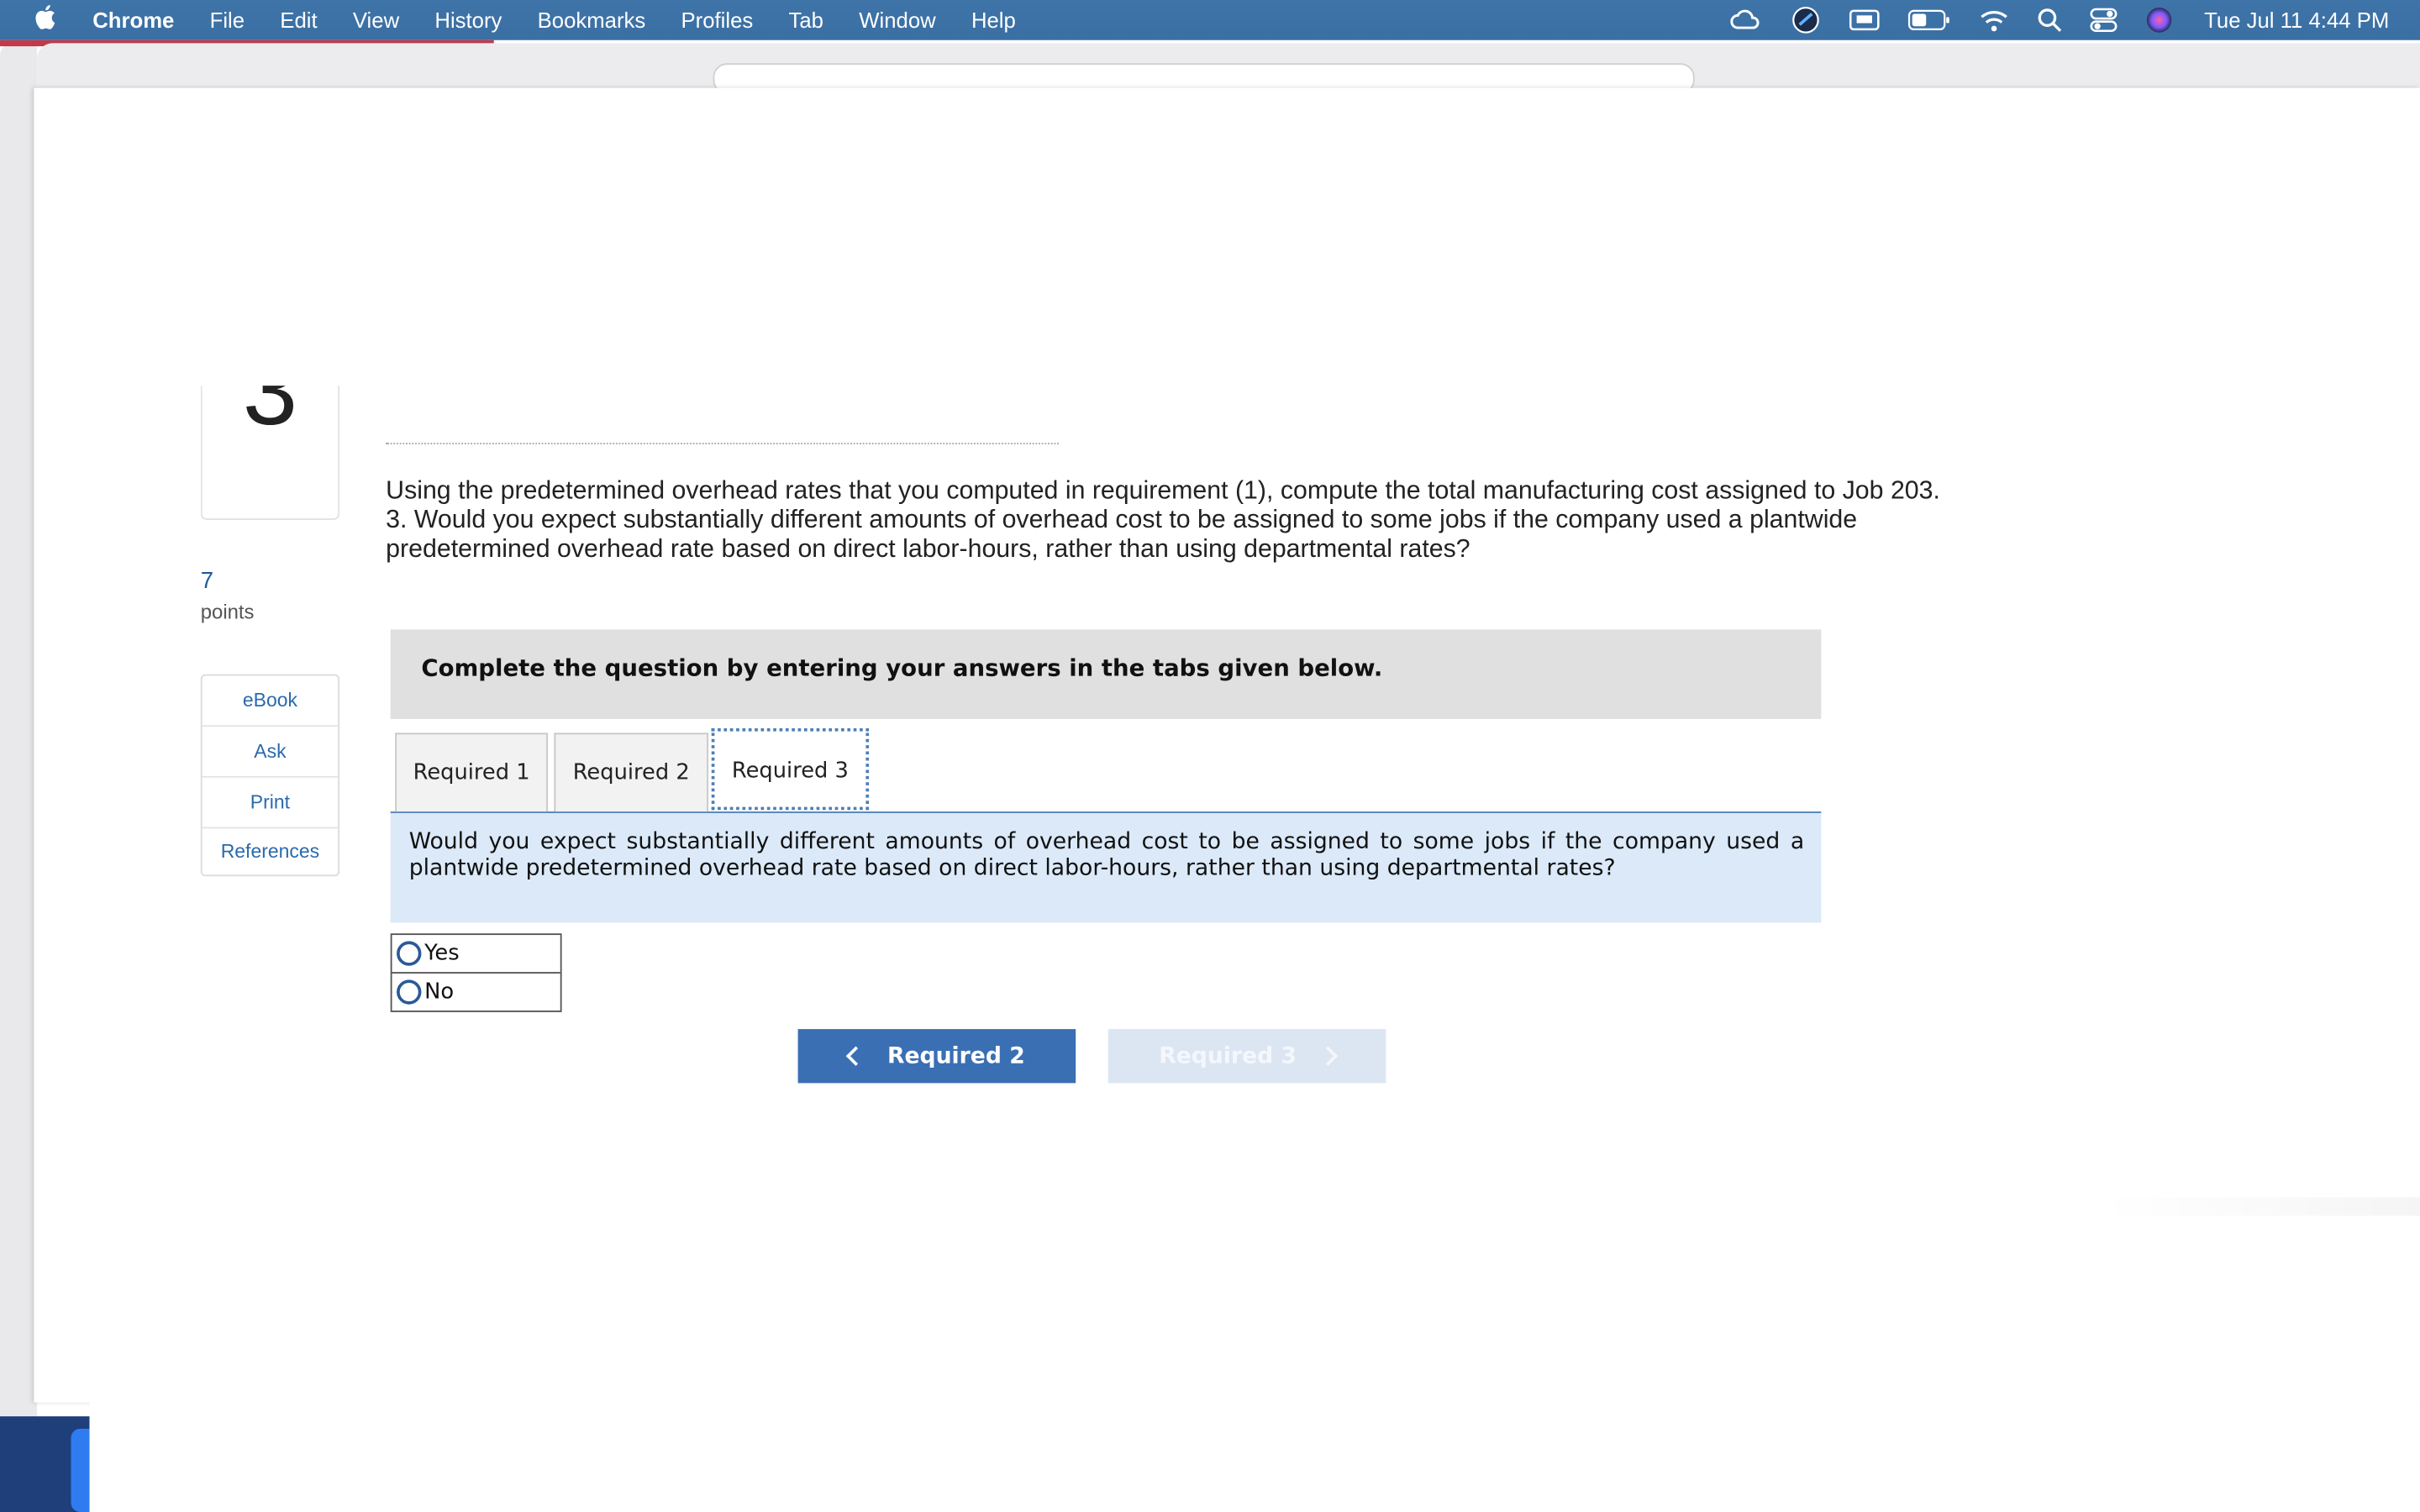  I want to click on battery-icon, so click(1928, 20).